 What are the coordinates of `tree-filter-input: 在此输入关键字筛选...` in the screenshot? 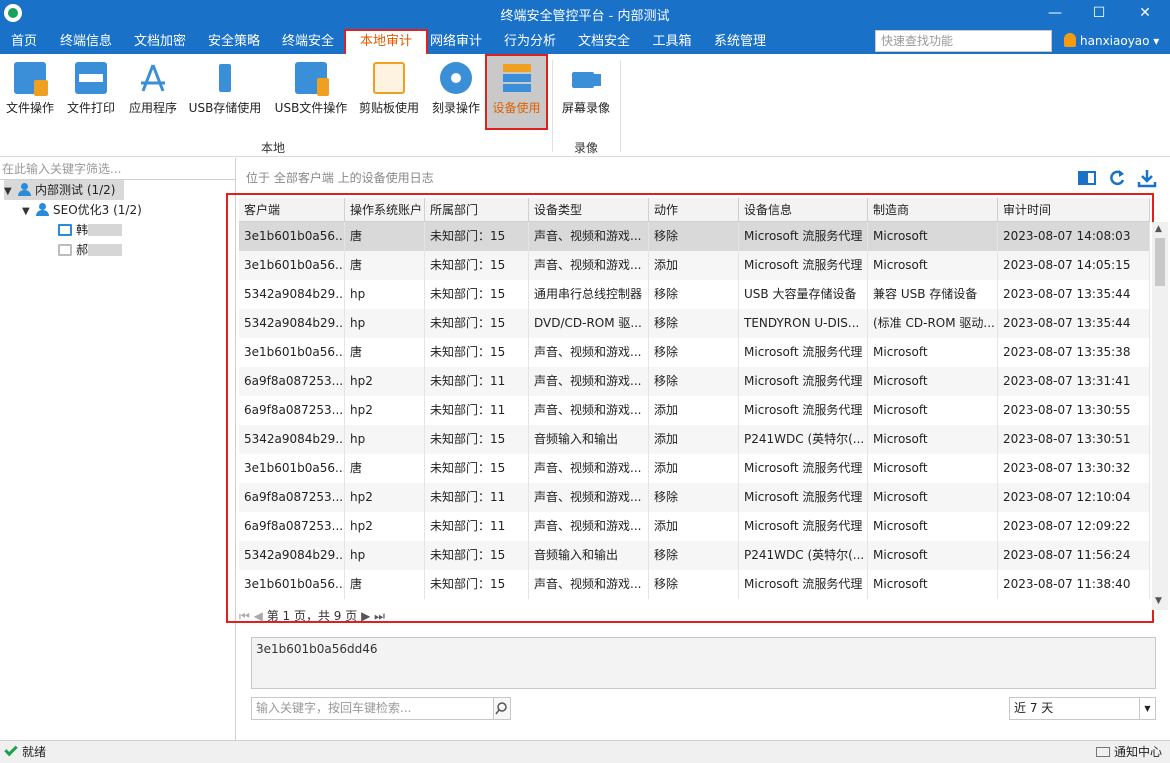 It's located at (118, 169).